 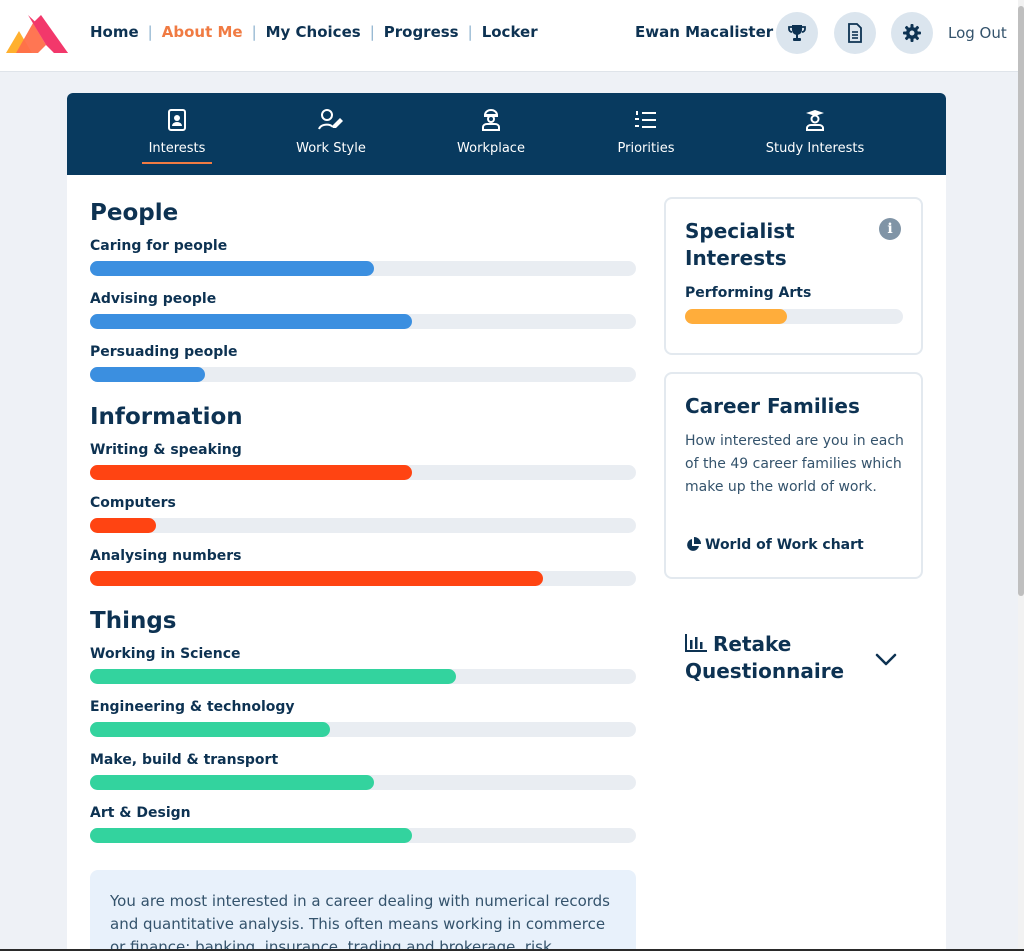 What do you see at coordinates (166, 450) in the screenshot?
I see `interest-label: Writing & speaking` at bounding box center [166, 450].